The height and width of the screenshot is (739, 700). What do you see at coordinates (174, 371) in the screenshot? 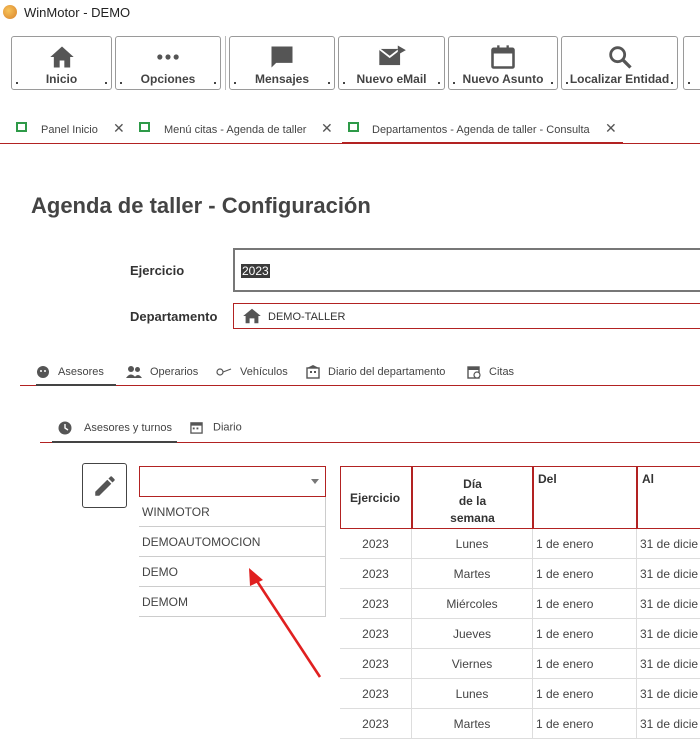
I see `tab-label: Operarios` at bounding box center [174, 371].